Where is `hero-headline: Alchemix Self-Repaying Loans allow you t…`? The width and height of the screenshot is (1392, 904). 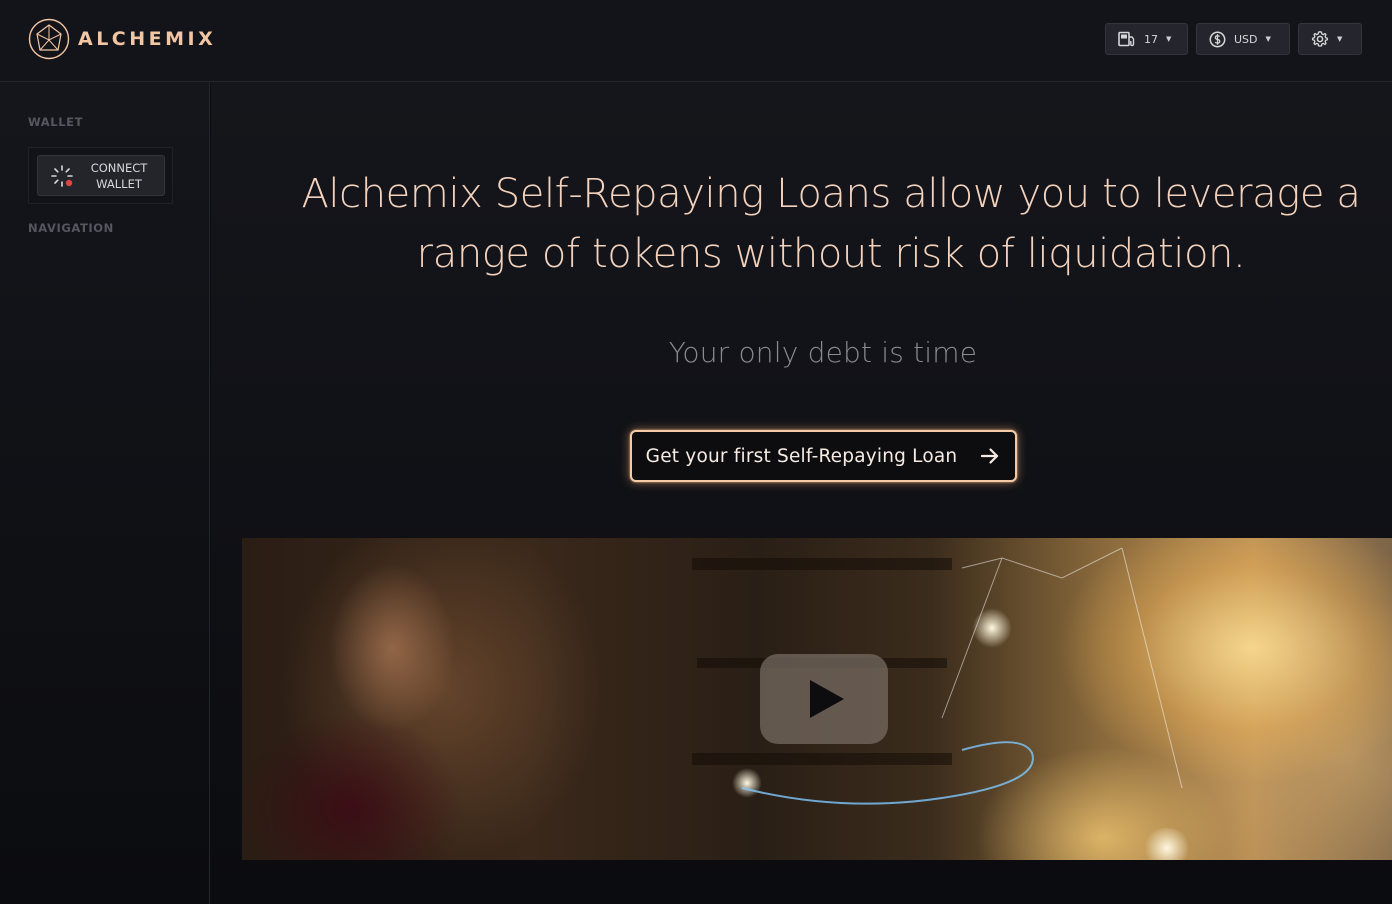
hero-headline: Alchemix Self-Repaying Loans allow you t… is located at coordinates (831, 224).